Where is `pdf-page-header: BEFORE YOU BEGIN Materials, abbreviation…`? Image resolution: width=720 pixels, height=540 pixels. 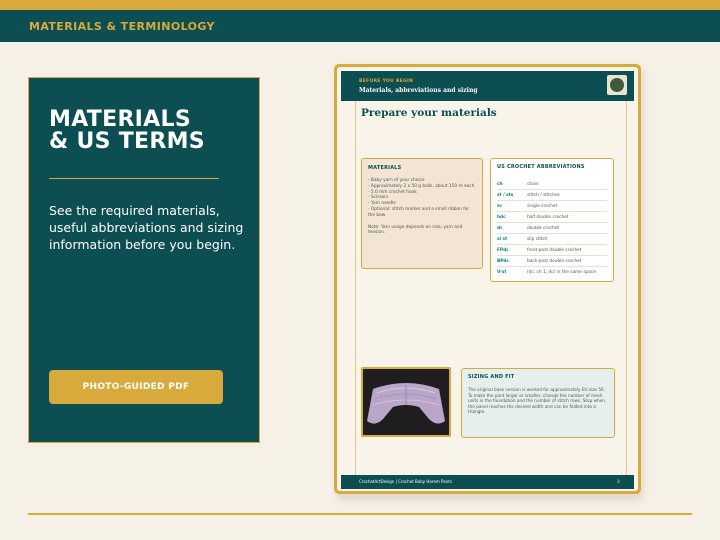 pdf-page-header: BEFORE YOU BEGIN Materials, abbreviation… is located at coordinates (487, 86).